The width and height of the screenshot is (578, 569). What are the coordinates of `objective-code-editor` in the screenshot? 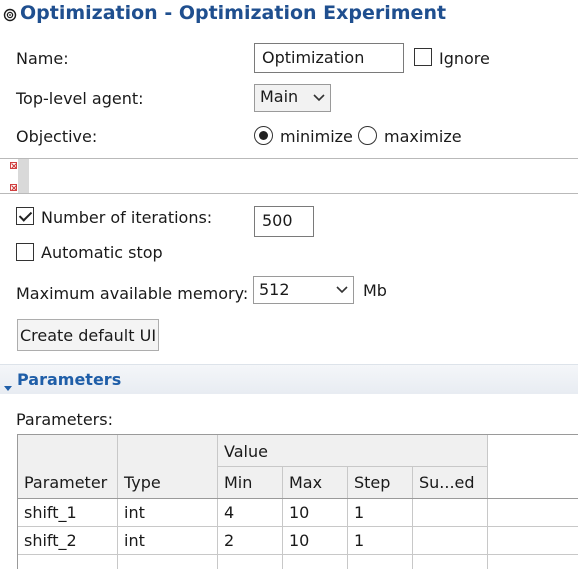 It's located at (289, 176).